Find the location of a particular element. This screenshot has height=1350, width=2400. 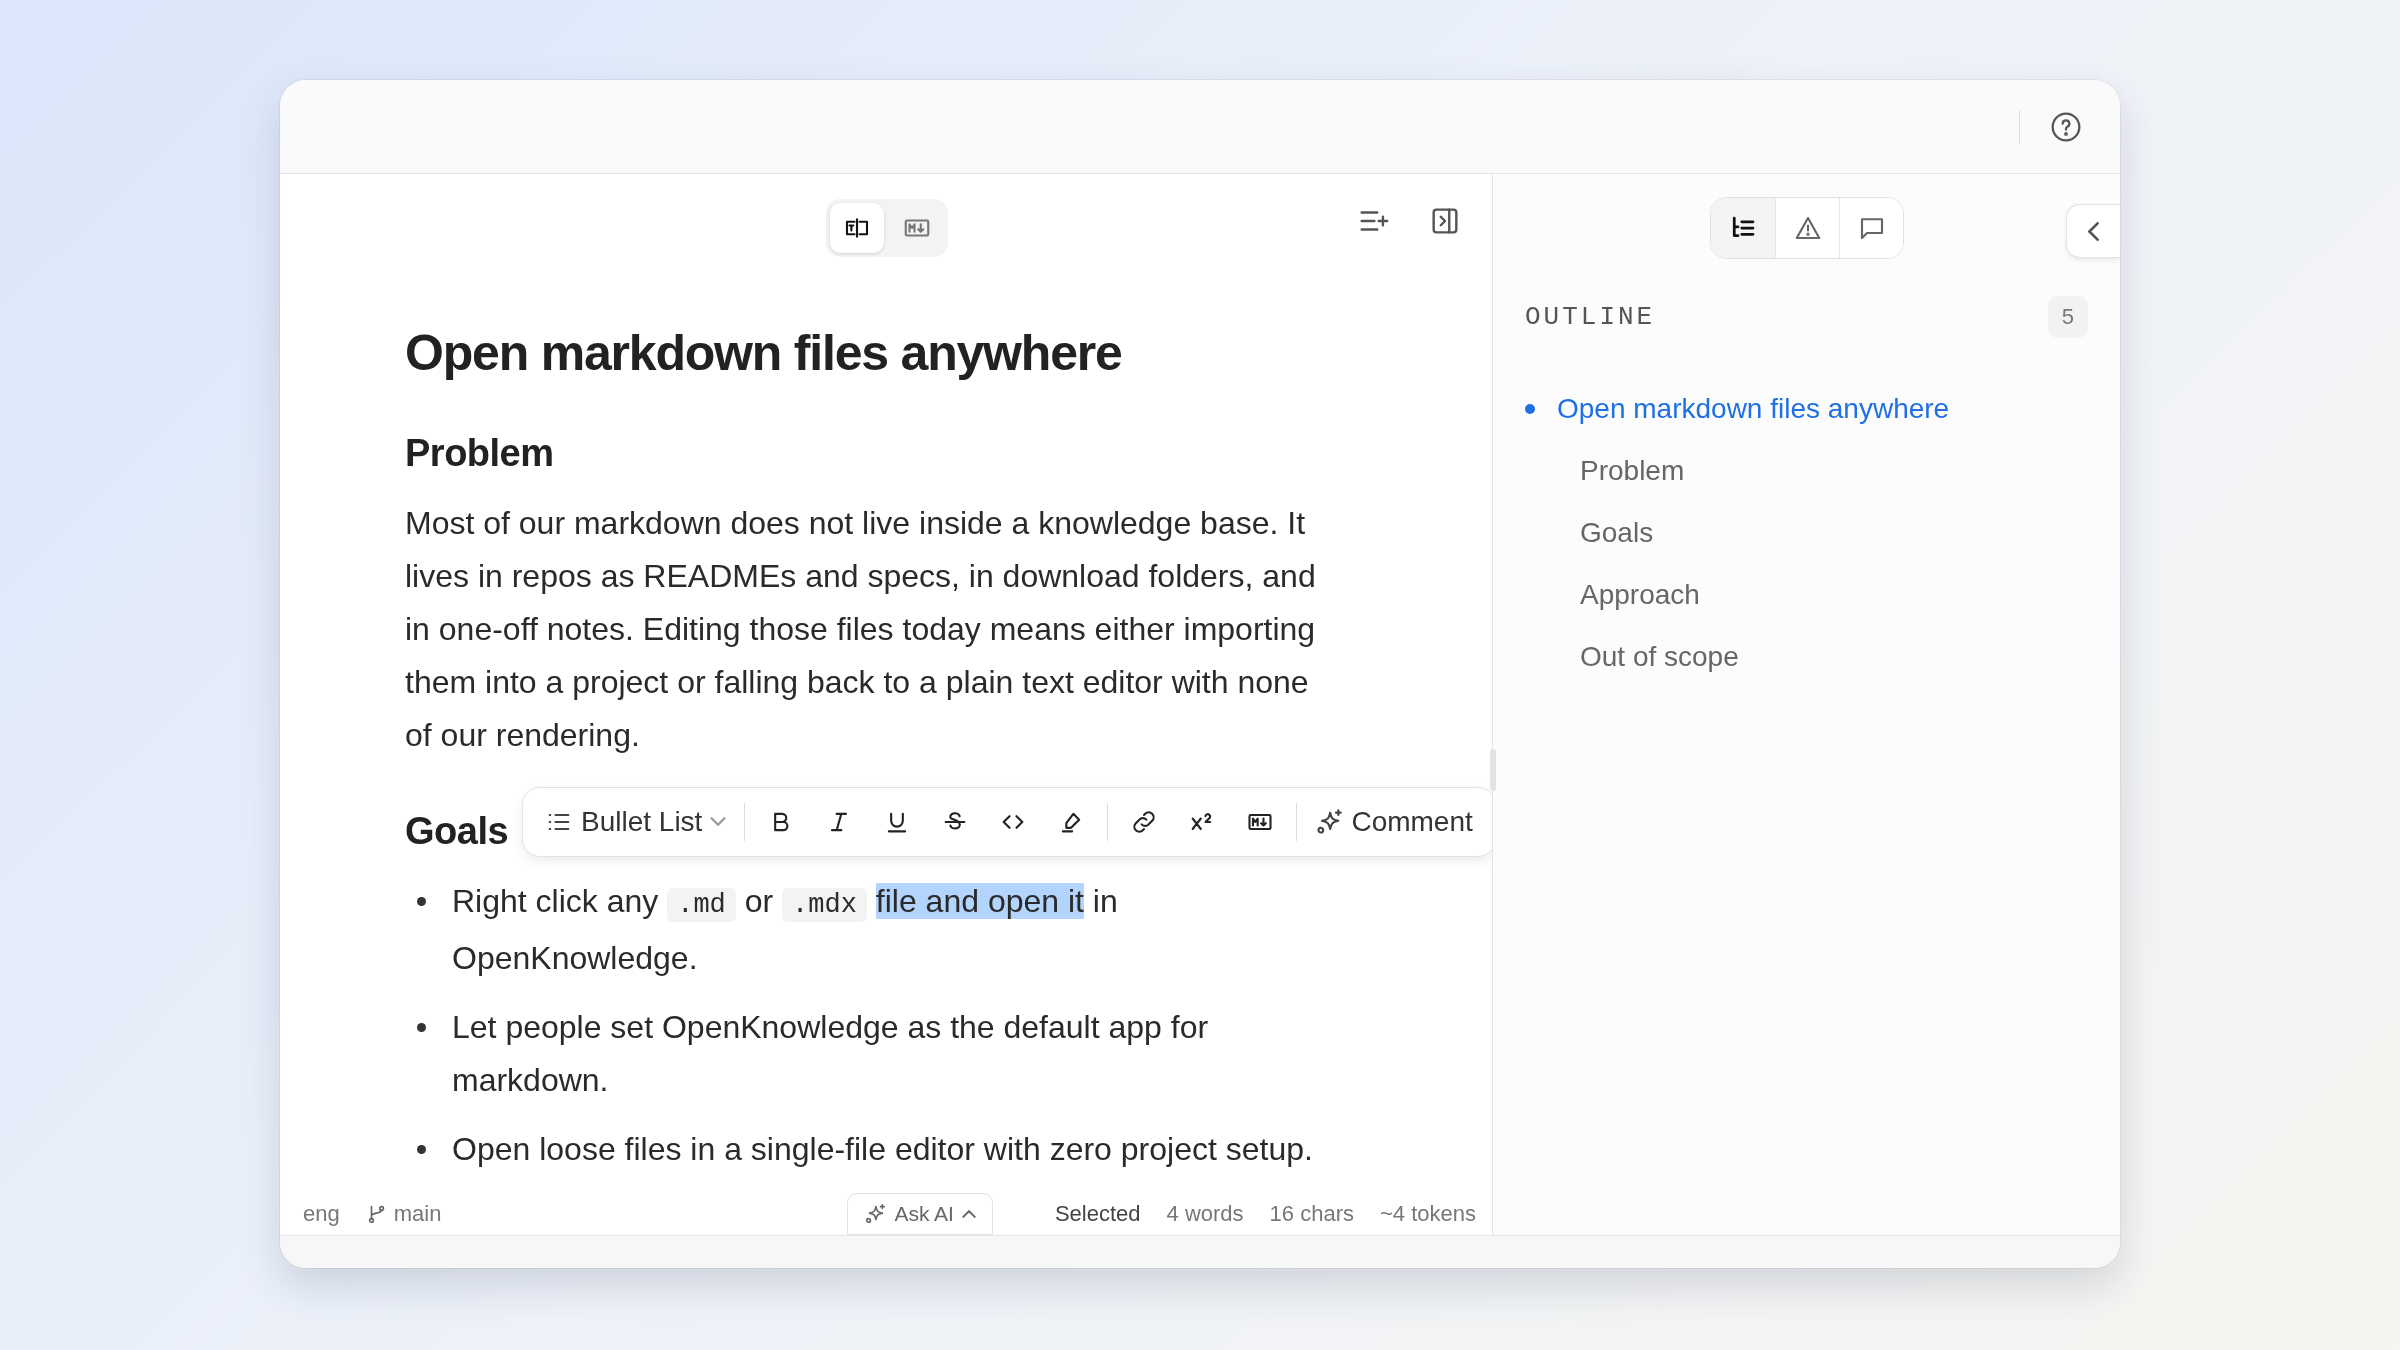

paragraph: Most of our markdown does not live inside a knowledge base. It lives in repos as READMEs and specs, in download folders, and in one-off notes. Editing those files today means either importing them into a project or falling back to a plain text editor with none of our rendering. is located at coordinates (861, 629).